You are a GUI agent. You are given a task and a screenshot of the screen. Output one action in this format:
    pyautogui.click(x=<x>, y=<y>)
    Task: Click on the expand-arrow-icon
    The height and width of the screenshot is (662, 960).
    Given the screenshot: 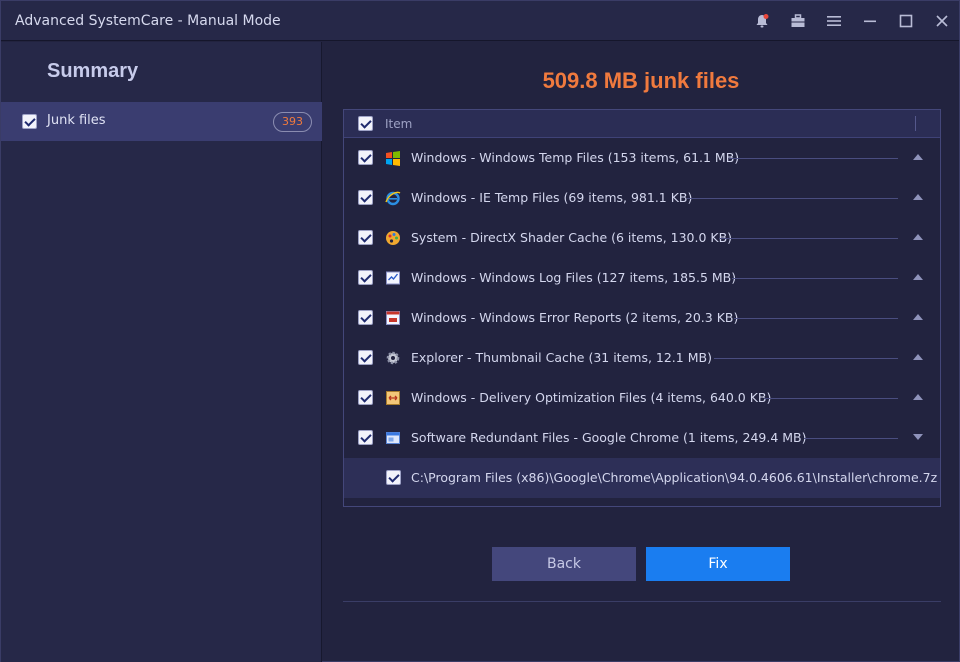 What is the action you would take?
    pyautogui.click(x=918, y=437)
    